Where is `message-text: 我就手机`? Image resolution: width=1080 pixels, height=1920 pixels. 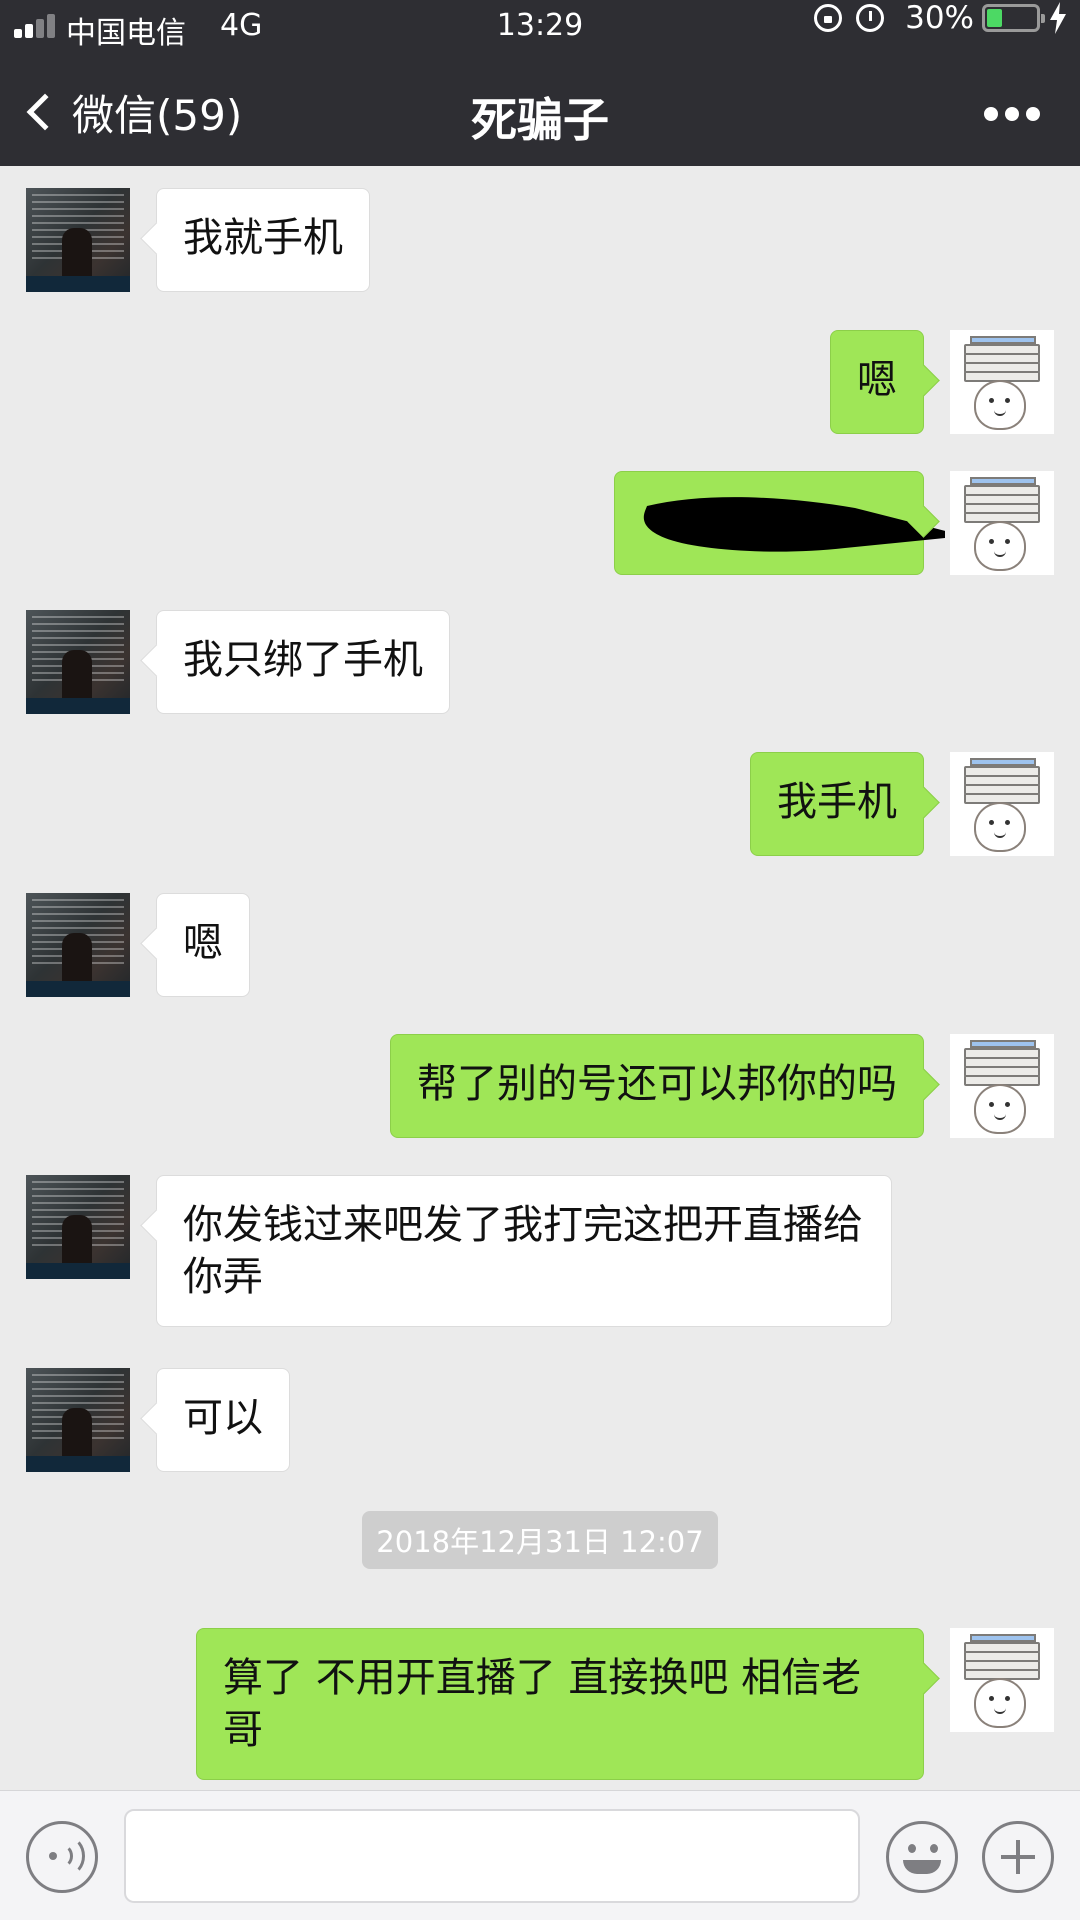 message-text: 我就手机 is located at coordinates (263, 238).